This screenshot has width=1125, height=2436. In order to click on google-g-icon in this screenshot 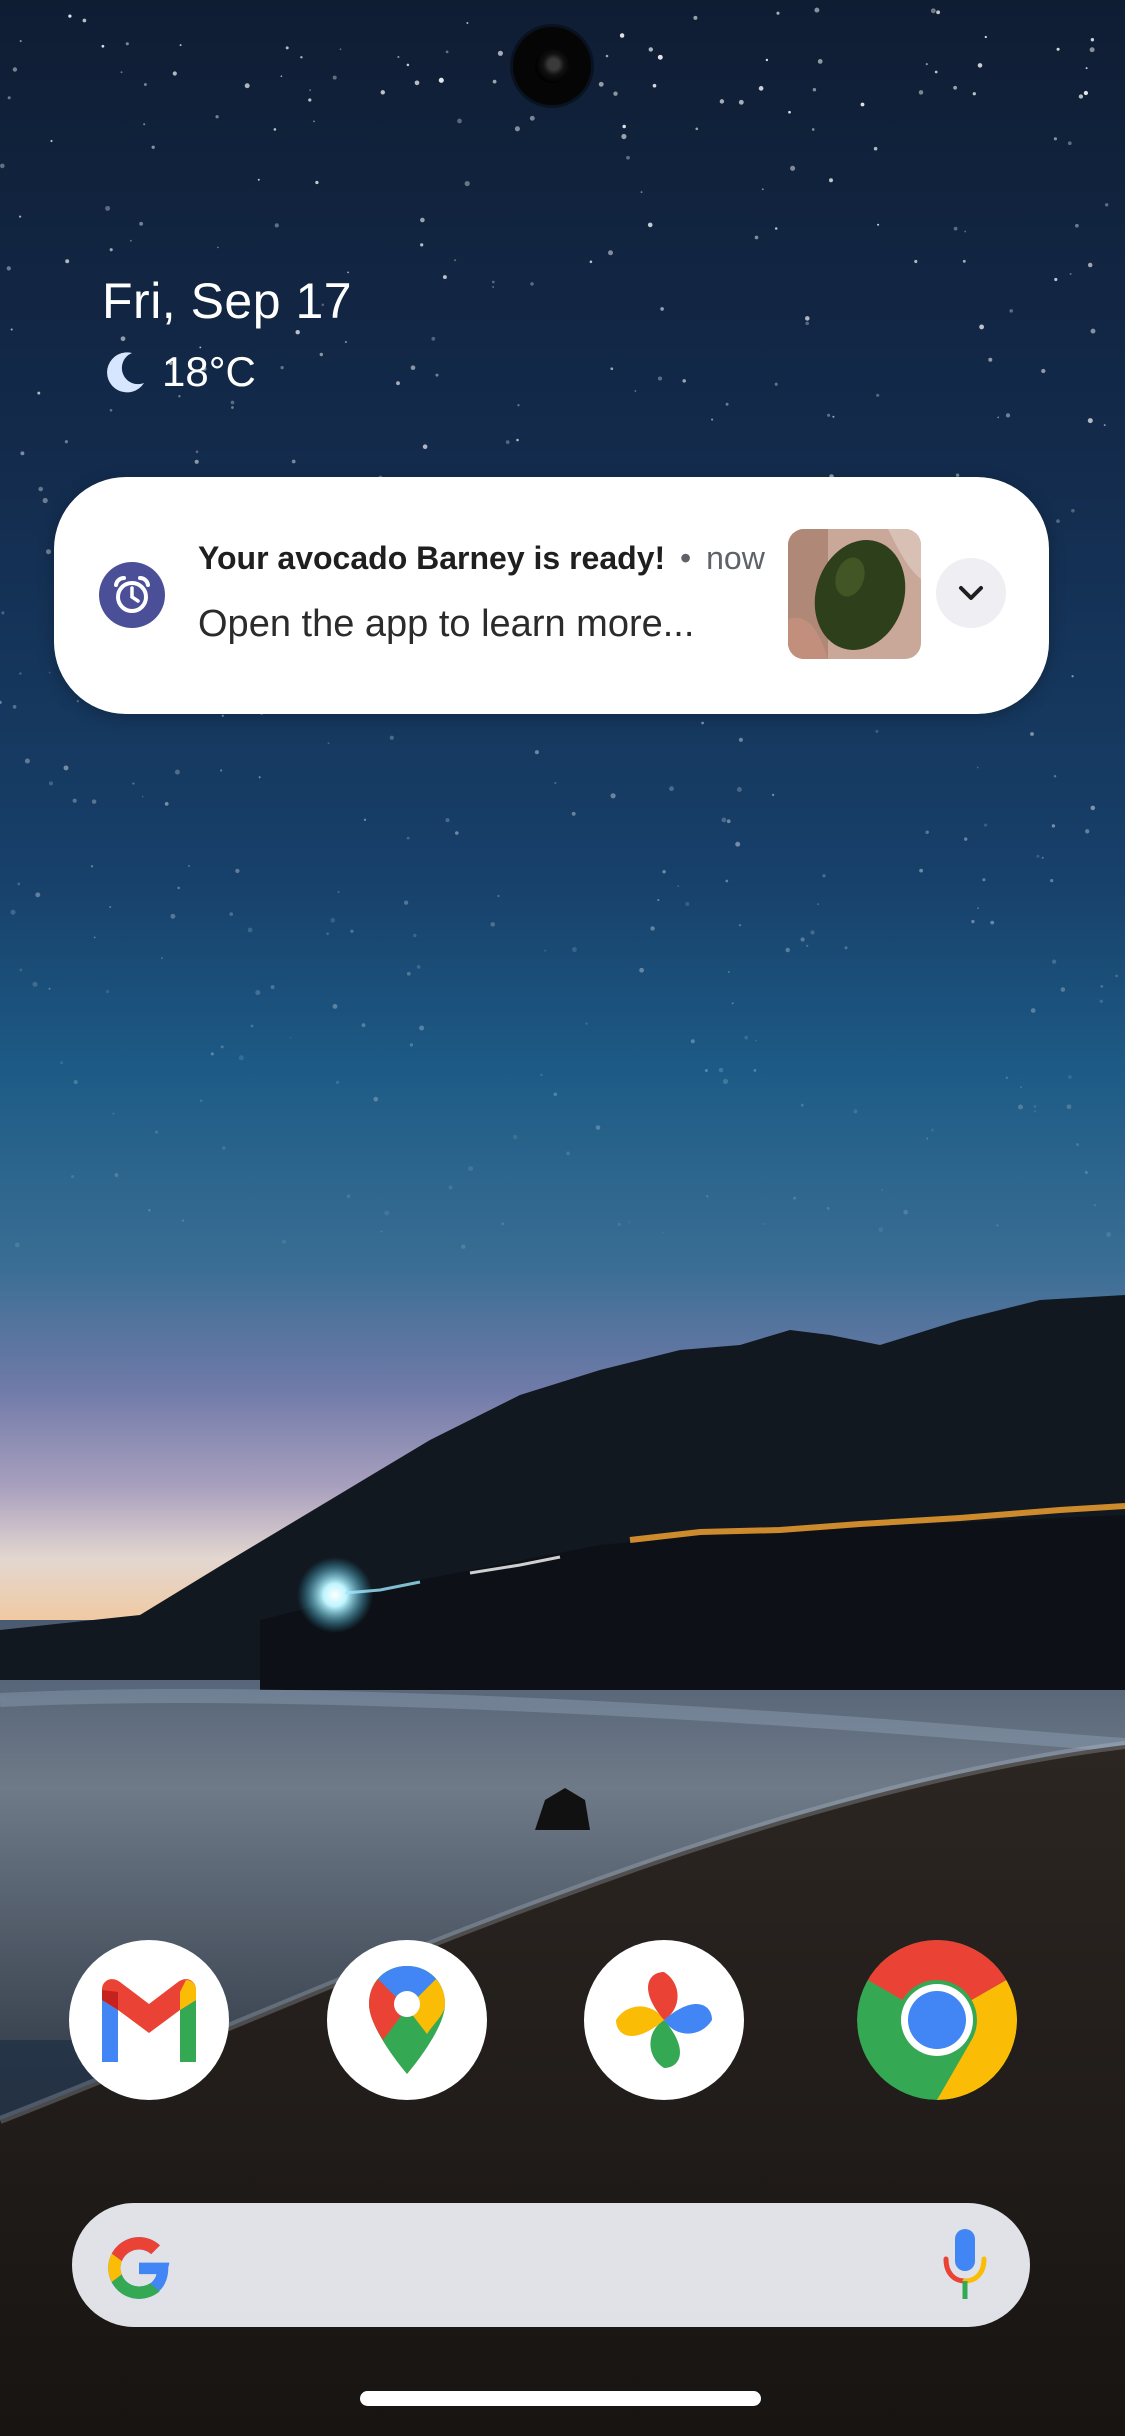, I will do `click(139, 2268)`.